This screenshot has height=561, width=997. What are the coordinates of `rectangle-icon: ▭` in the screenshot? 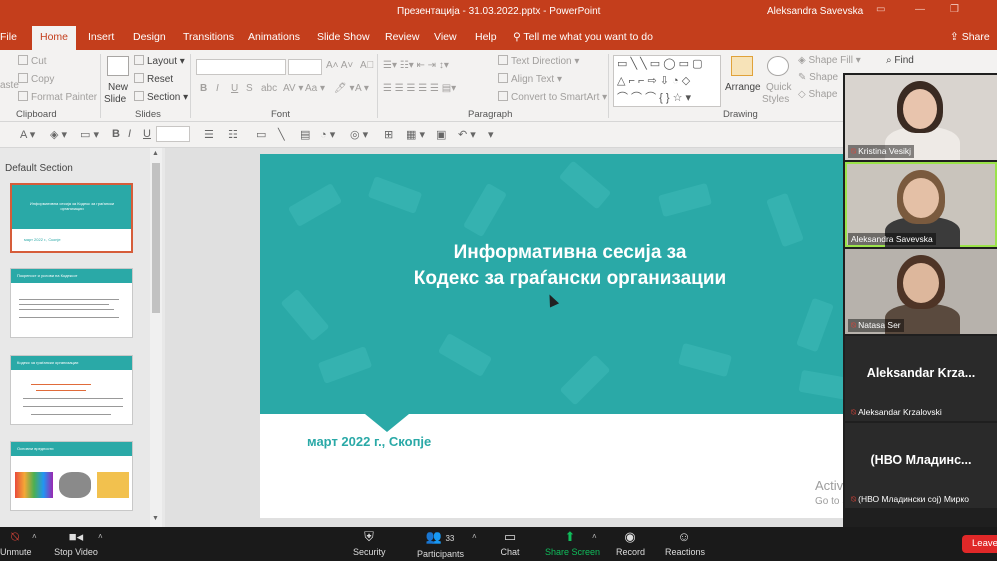 It's located at (261, 134).